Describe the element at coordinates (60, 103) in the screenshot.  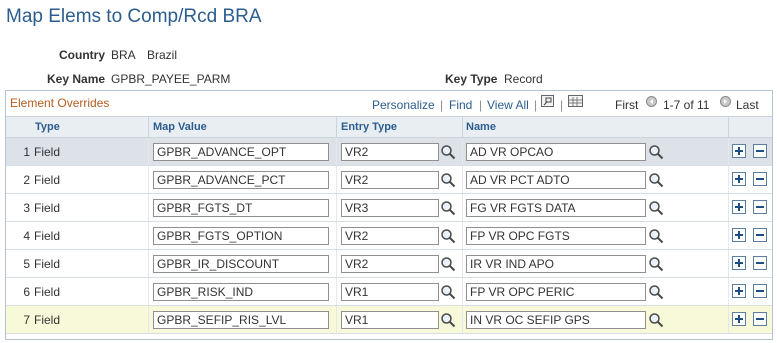
I see `grid-title: Element Overrides` at that location.